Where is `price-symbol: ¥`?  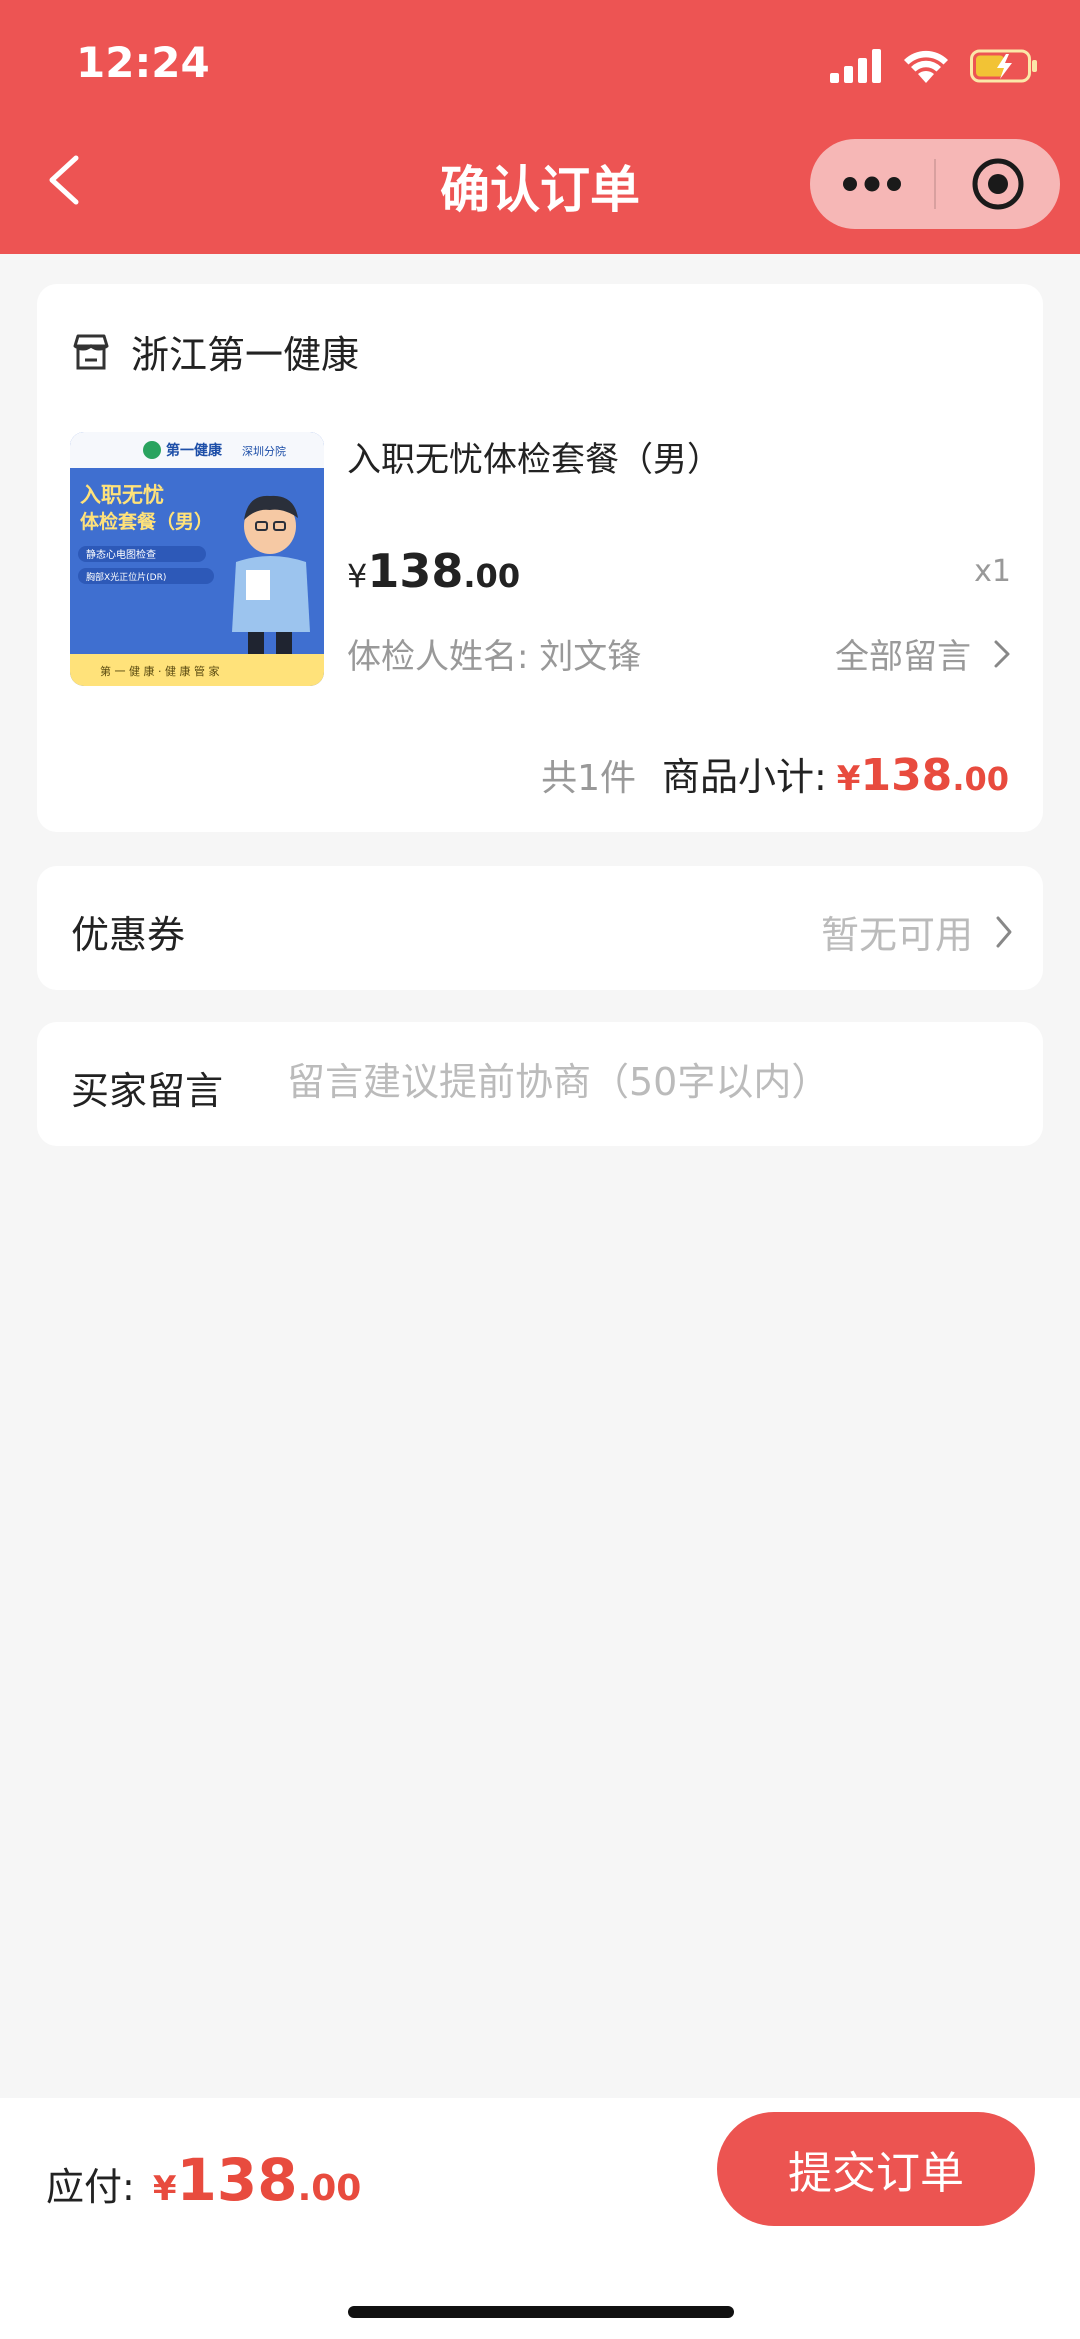 price-symbol: ¥ is located at coordinates (357, 576).